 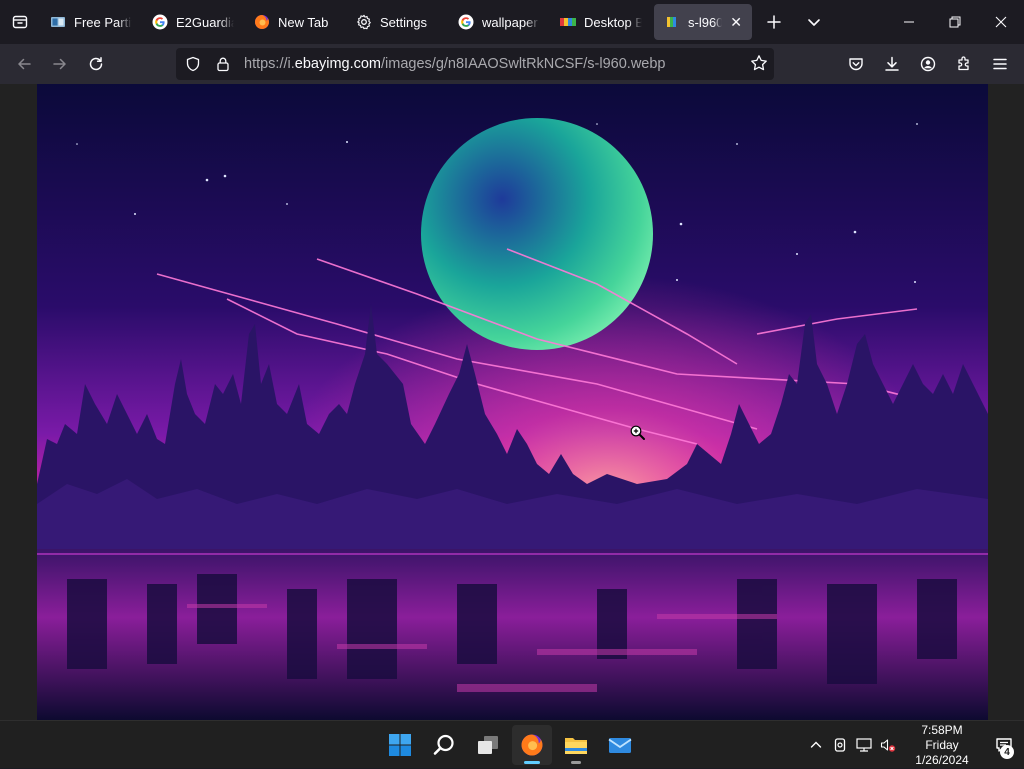 I want to click on zoom-in-cursor-icon, so click(x=638, y=433).